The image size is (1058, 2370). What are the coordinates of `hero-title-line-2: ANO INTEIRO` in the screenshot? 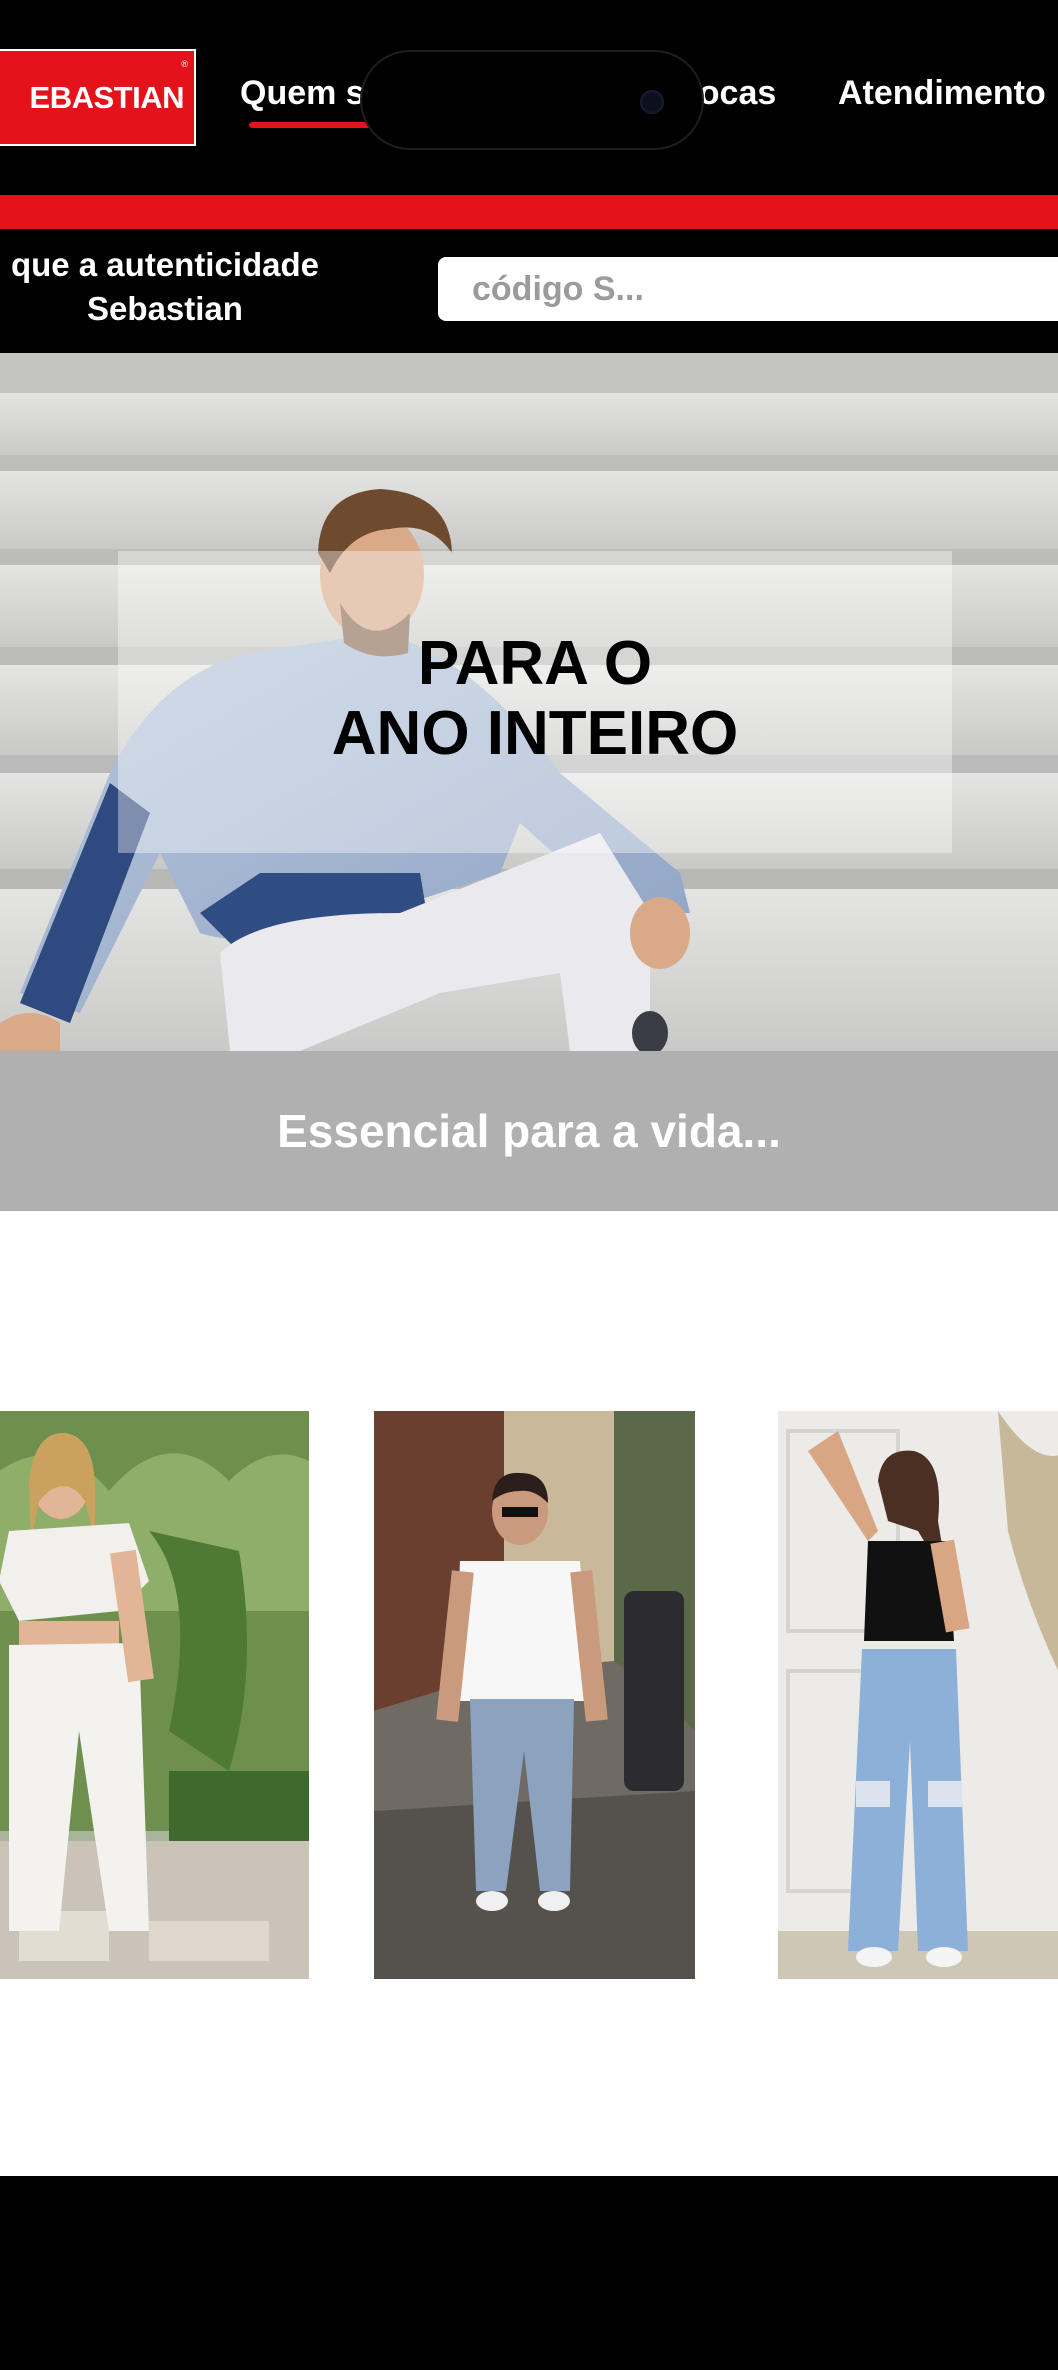 It's located at (535, 733).